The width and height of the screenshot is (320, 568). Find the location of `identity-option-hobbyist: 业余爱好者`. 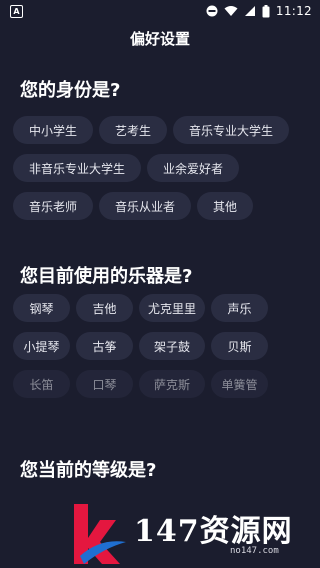

identity-option-hobbyist: 业余爱好者 is located at coordinates (193, 168).